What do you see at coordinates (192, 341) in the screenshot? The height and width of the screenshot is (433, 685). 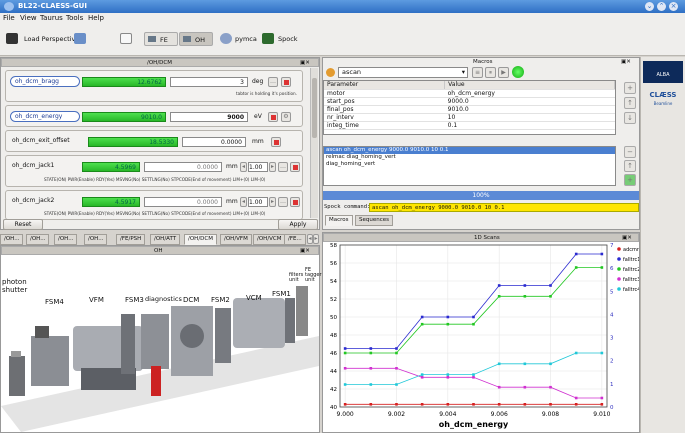 I see `dcm-component` at bounding box center [192, 341].